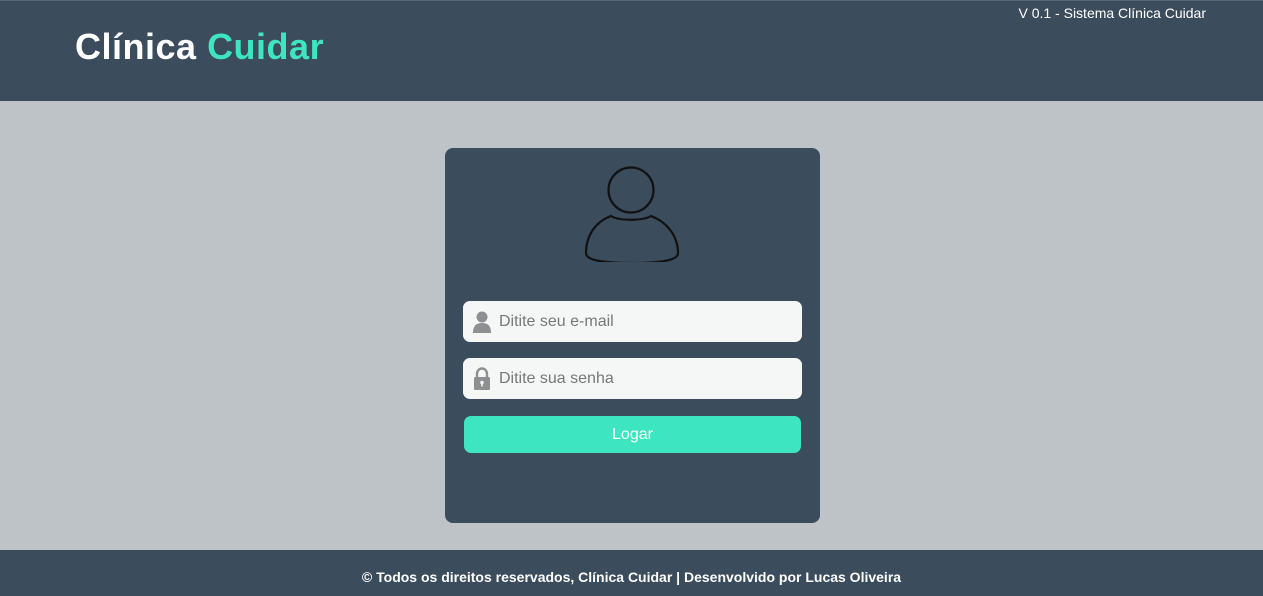  What do you see at coordinates (632, 214) in the screenshot?
I see `user-avatar-icon` at bounding box center [632, 214].